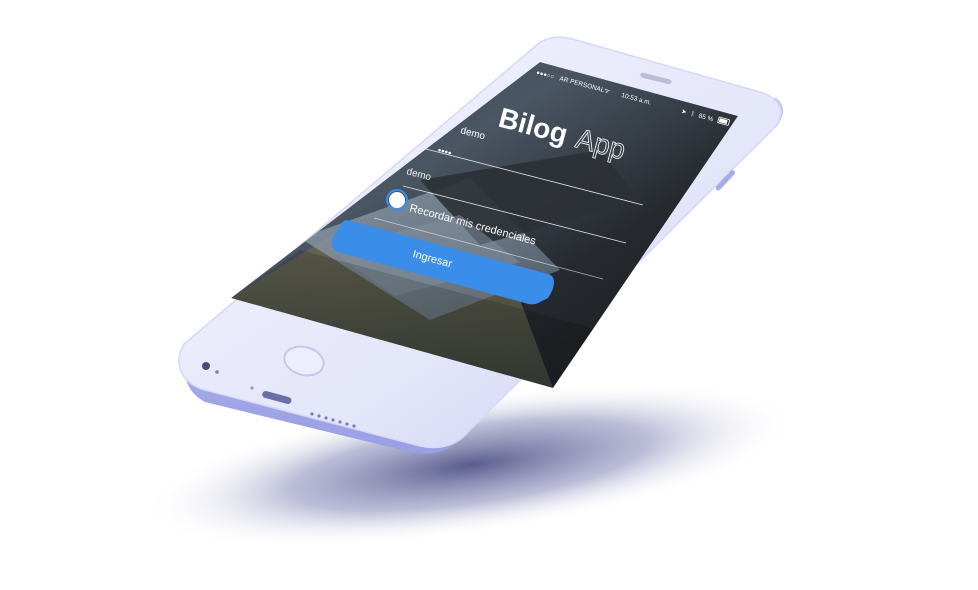 This screenshot has height=590, width=978. I want to click on headphone-jack, so click(206, 366).